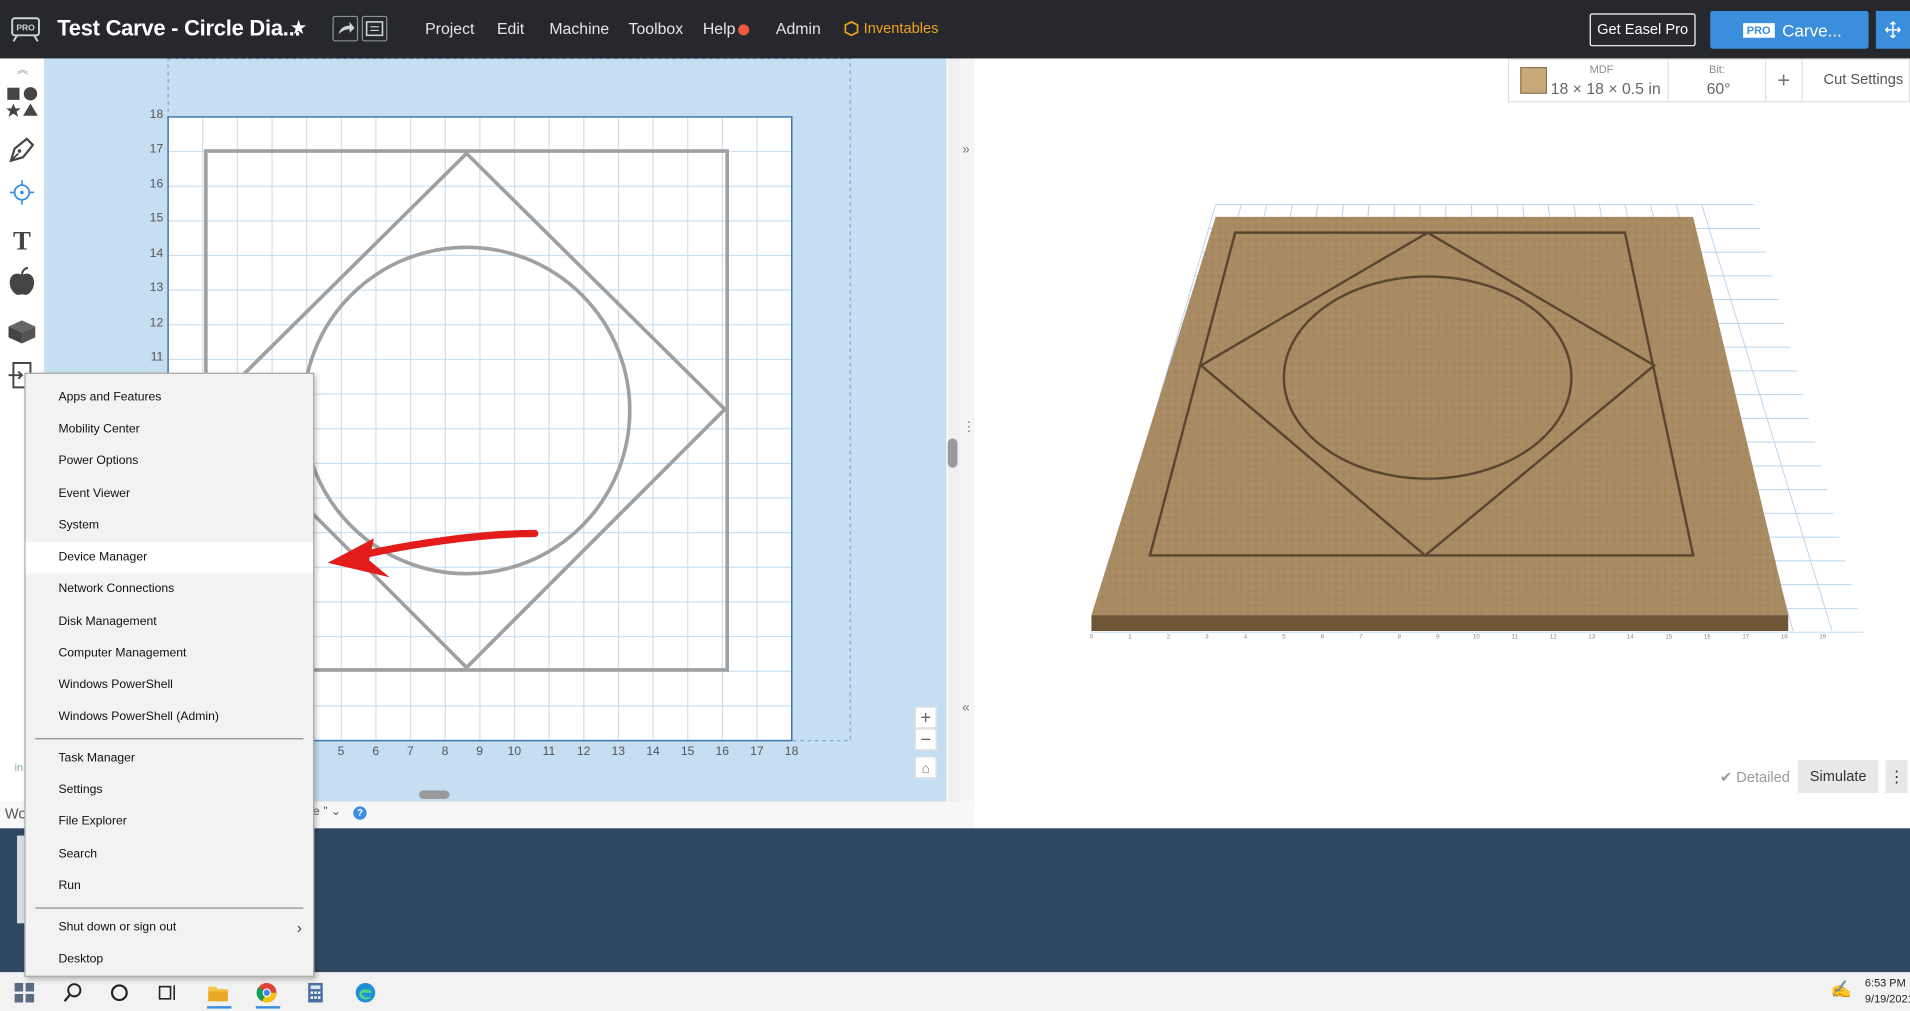 The width and height of the screenshot is (1910, 1011). What do you see at coordinates (1514, 637) in the screenshot?
I see `preview-x-tick-label: 11` at bounding box center [1514, 637].